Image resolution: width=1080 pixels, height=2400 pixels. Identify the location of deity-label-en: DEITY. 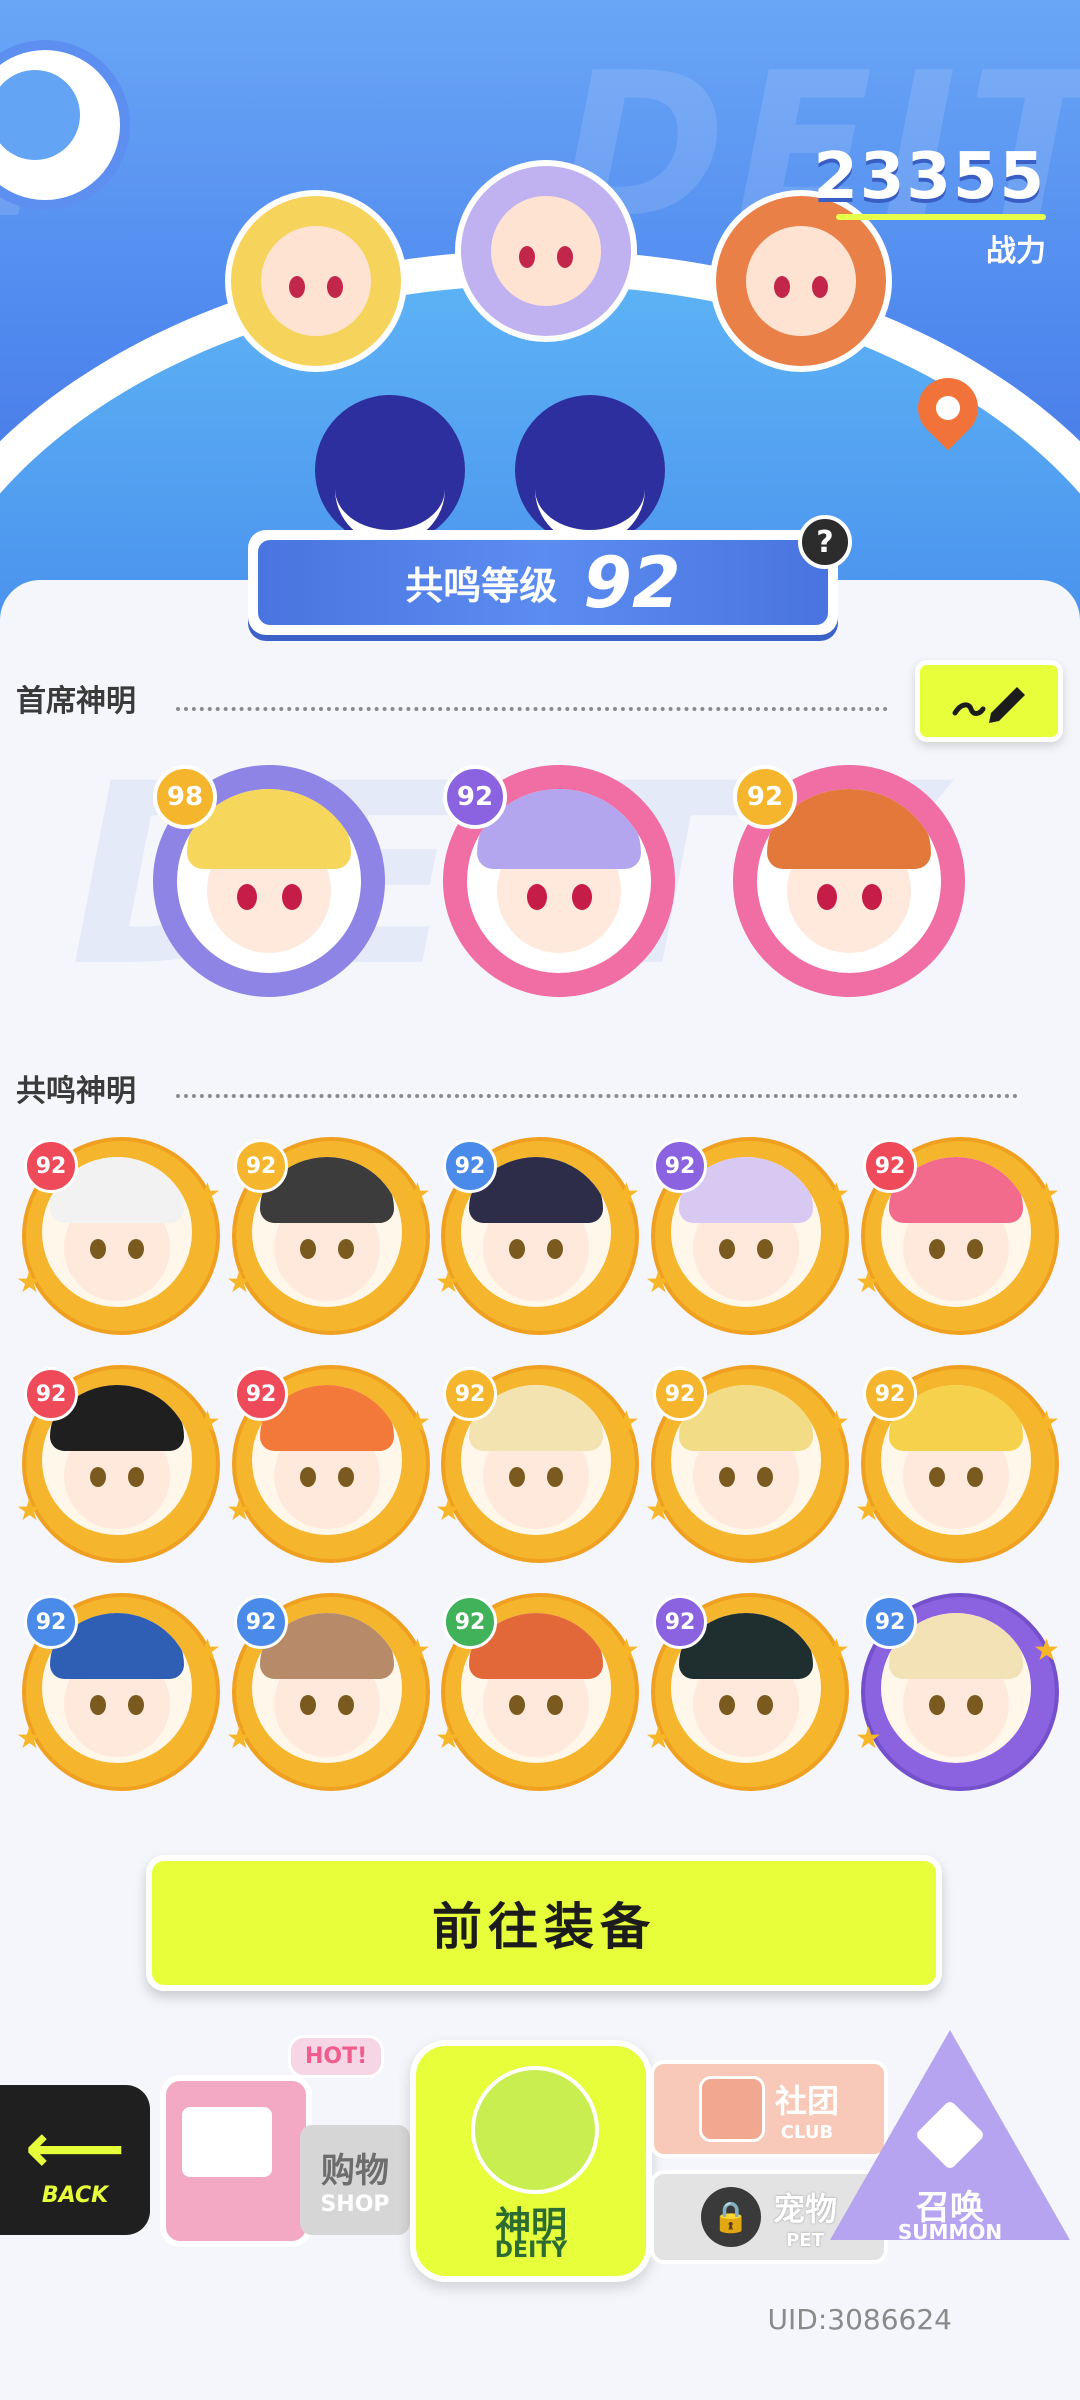
(531, 2250).